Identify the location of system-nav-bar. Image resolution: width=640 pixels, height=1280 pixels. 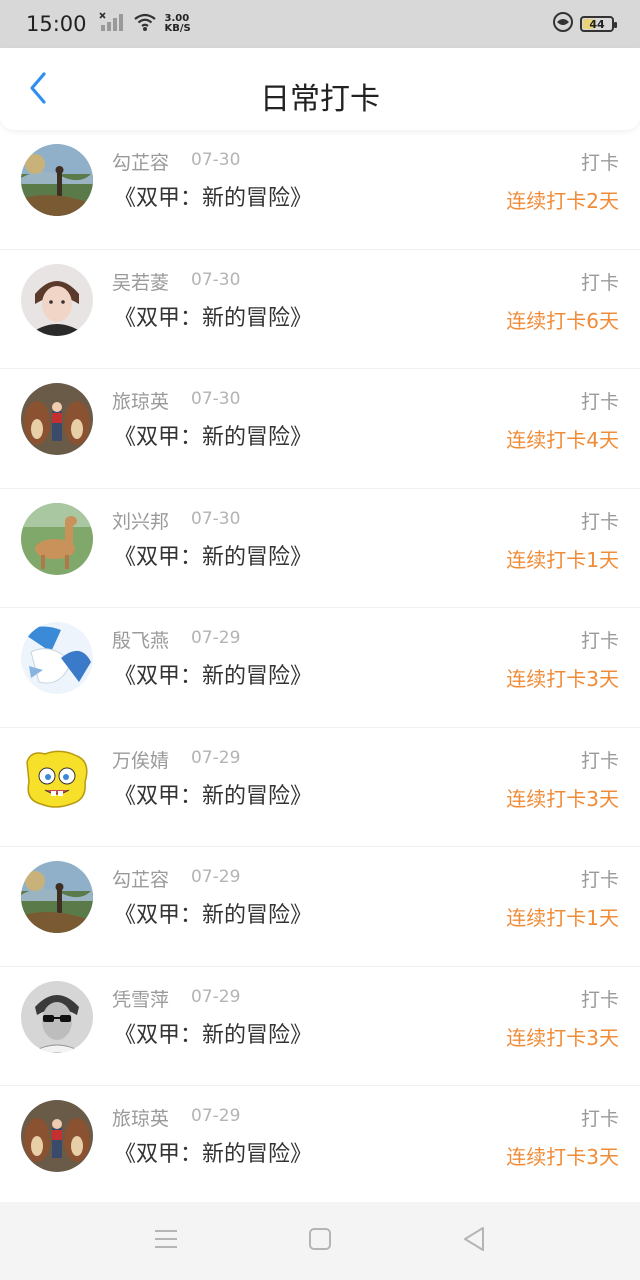
(320, 1241).